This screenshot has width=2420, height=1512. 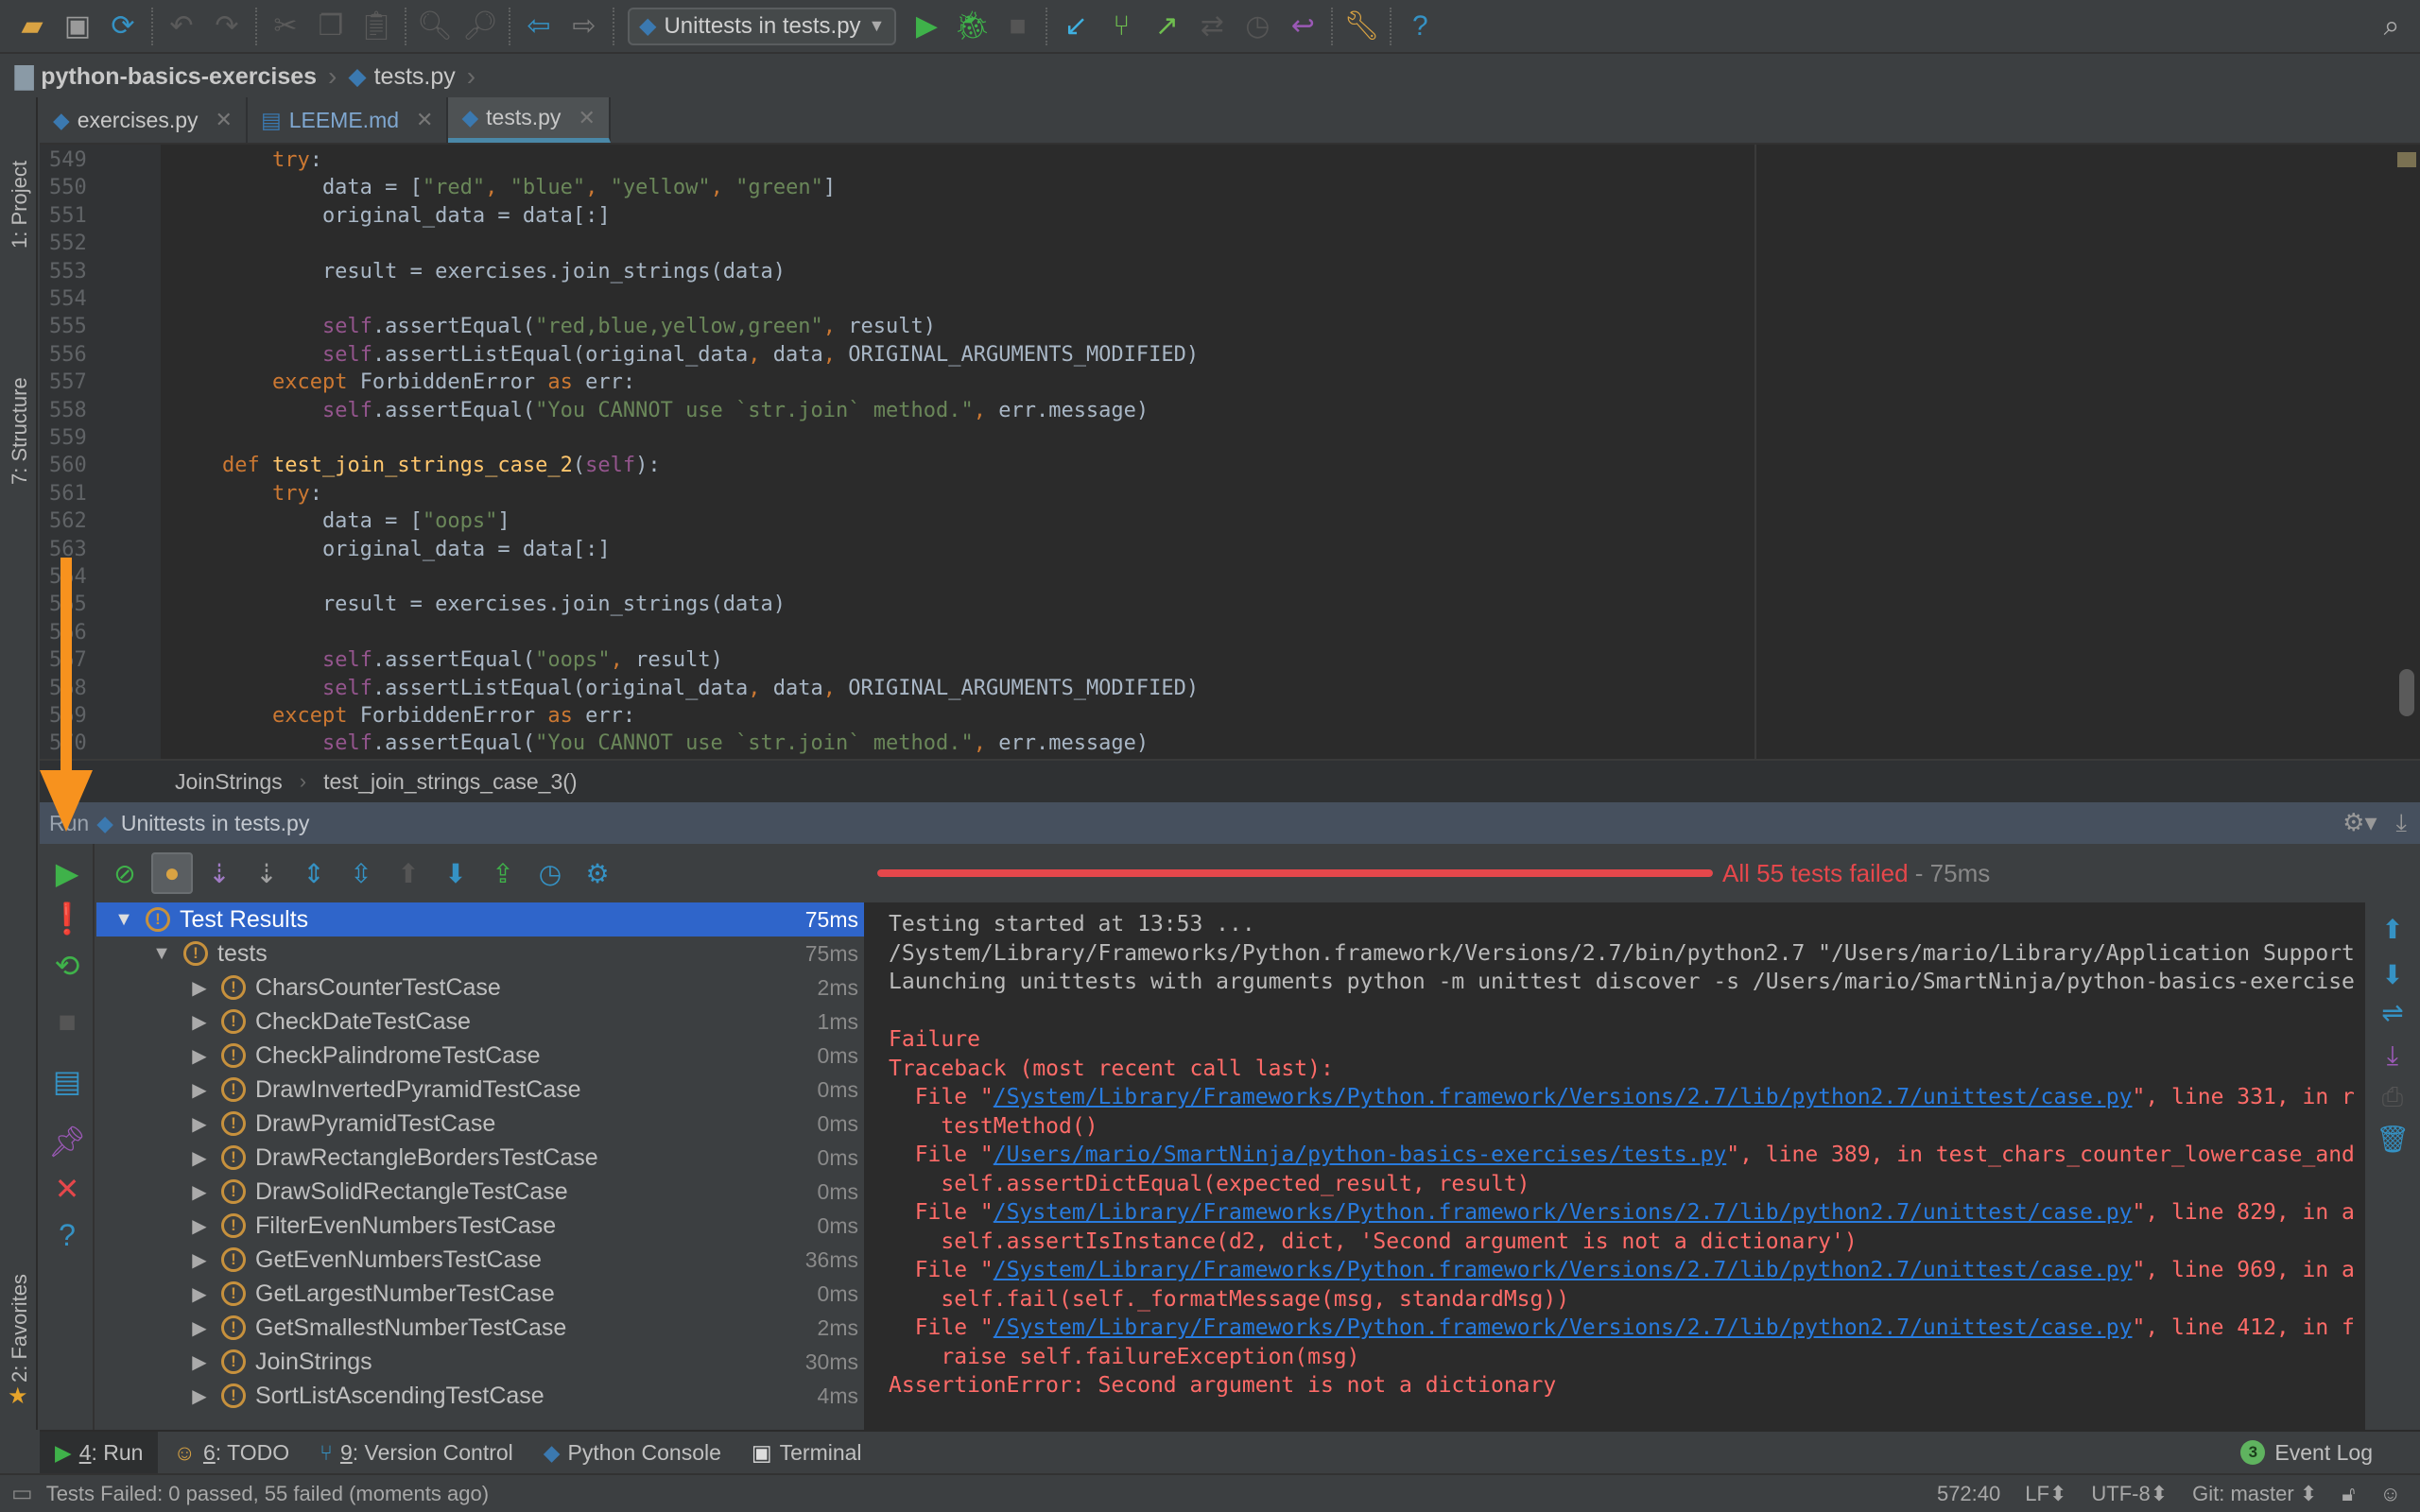 What do you see at coordinates (67, 966) in the screenshot?
I see `toggle-auto-test-icon: ⟲` at bounding box center [67, 966].